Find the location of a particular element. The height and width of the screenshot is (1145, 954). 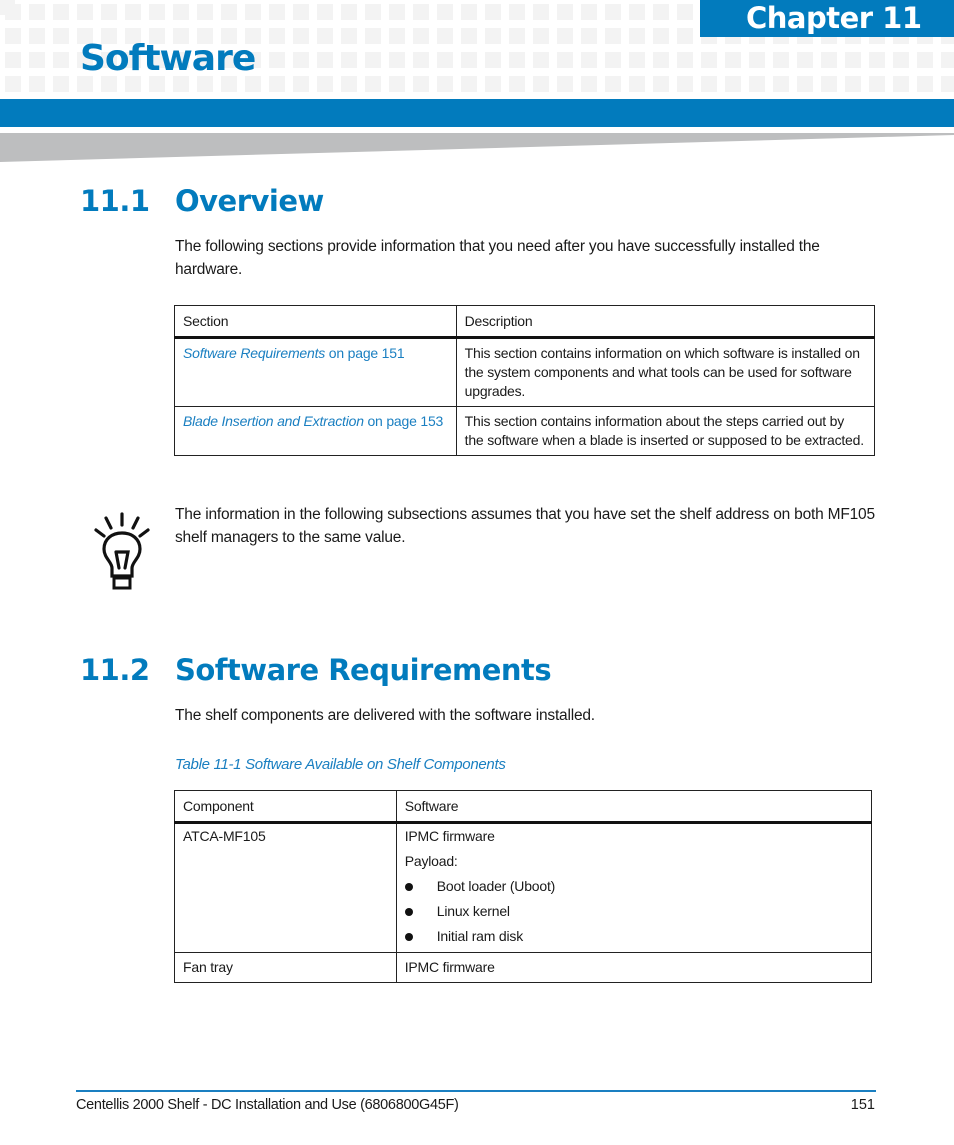

bullet-text: Boot loader (Uboot) is located at coordinates (496, 886).